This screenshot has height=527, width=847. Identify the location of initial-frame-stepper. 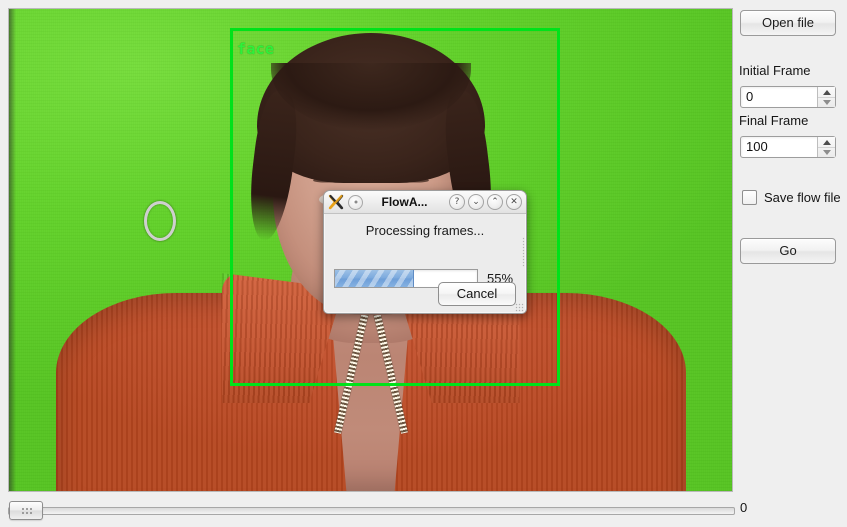
(826, 97).